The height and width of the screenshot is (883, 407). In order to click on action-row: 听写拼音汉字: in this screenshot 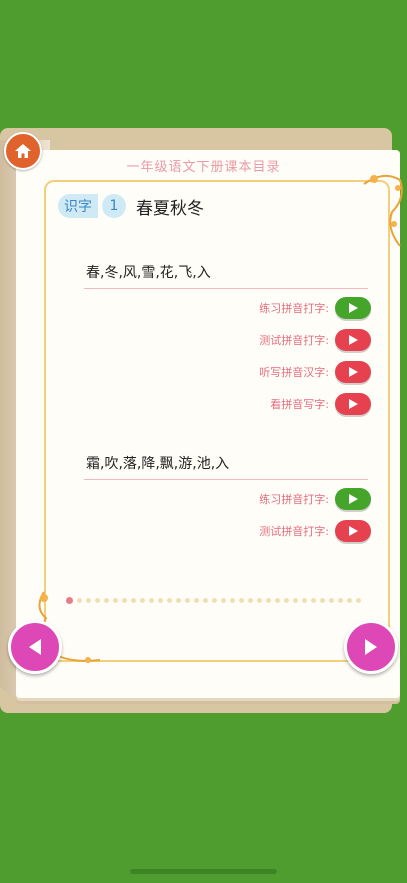, I will do `click(315, 372)`.